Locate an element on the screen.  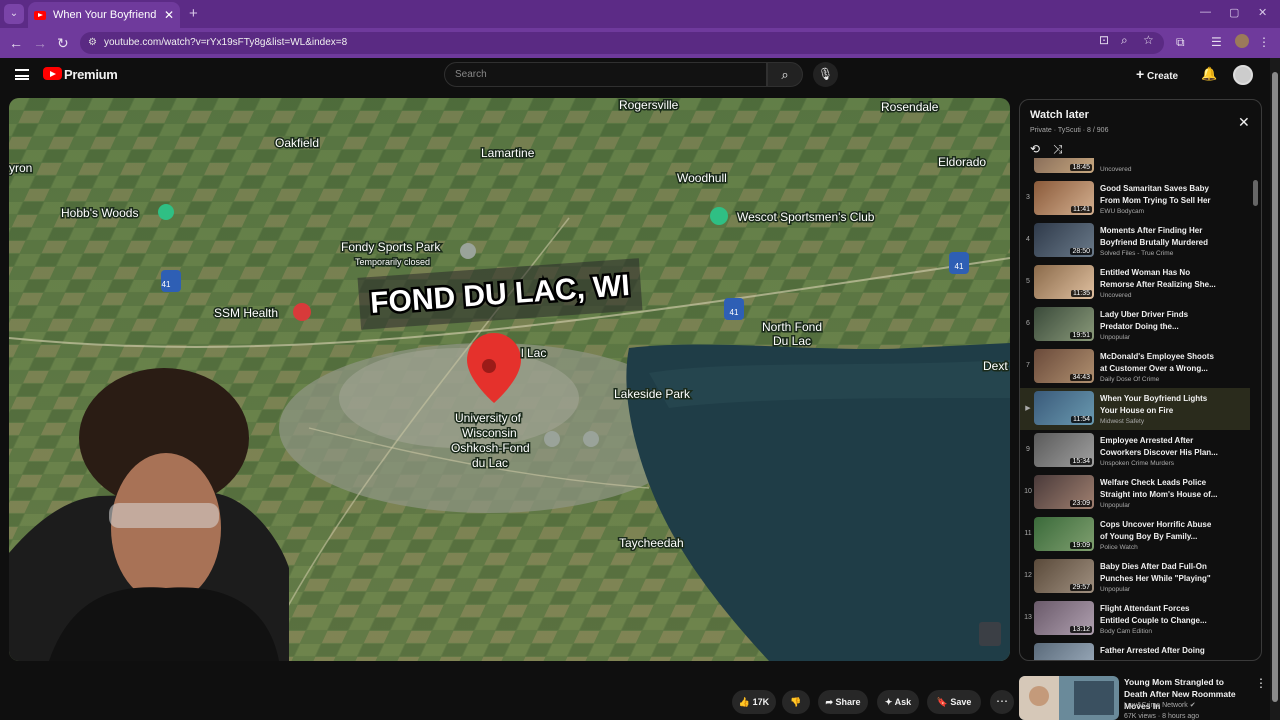
playlist-scrollbar is located at coordinates (1255, 409).